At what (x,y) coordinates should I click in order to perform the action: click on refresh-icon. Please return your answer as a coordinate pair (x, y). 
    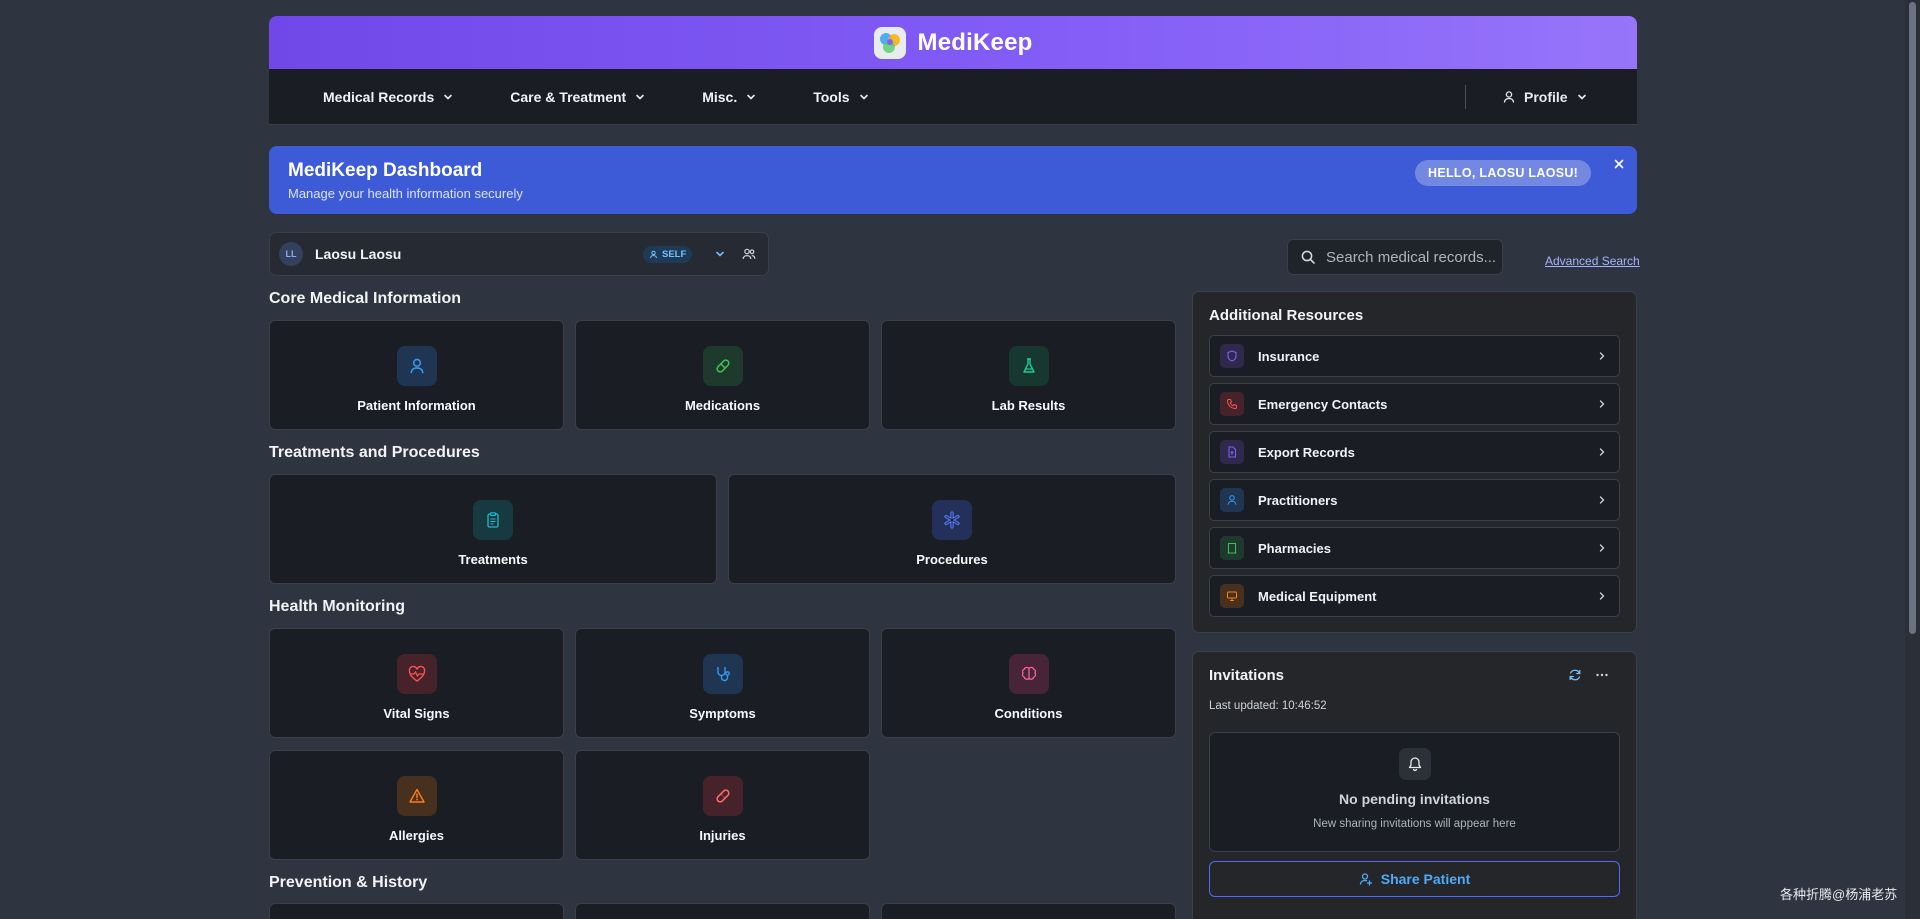
    Looking at the image, I should click on (1575, 675).